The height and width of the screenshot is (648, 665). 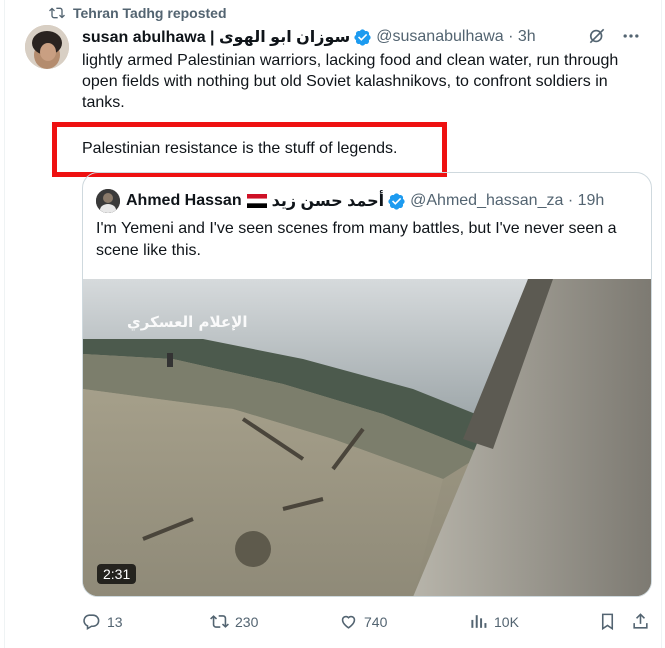 I want to click on share-button, so click(x=640, y=621).